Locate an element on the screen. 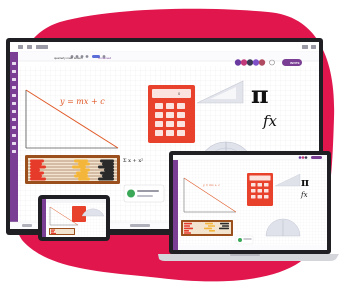  laptop-linear-formula: y = mx + c is located at coordinates (211, 185).